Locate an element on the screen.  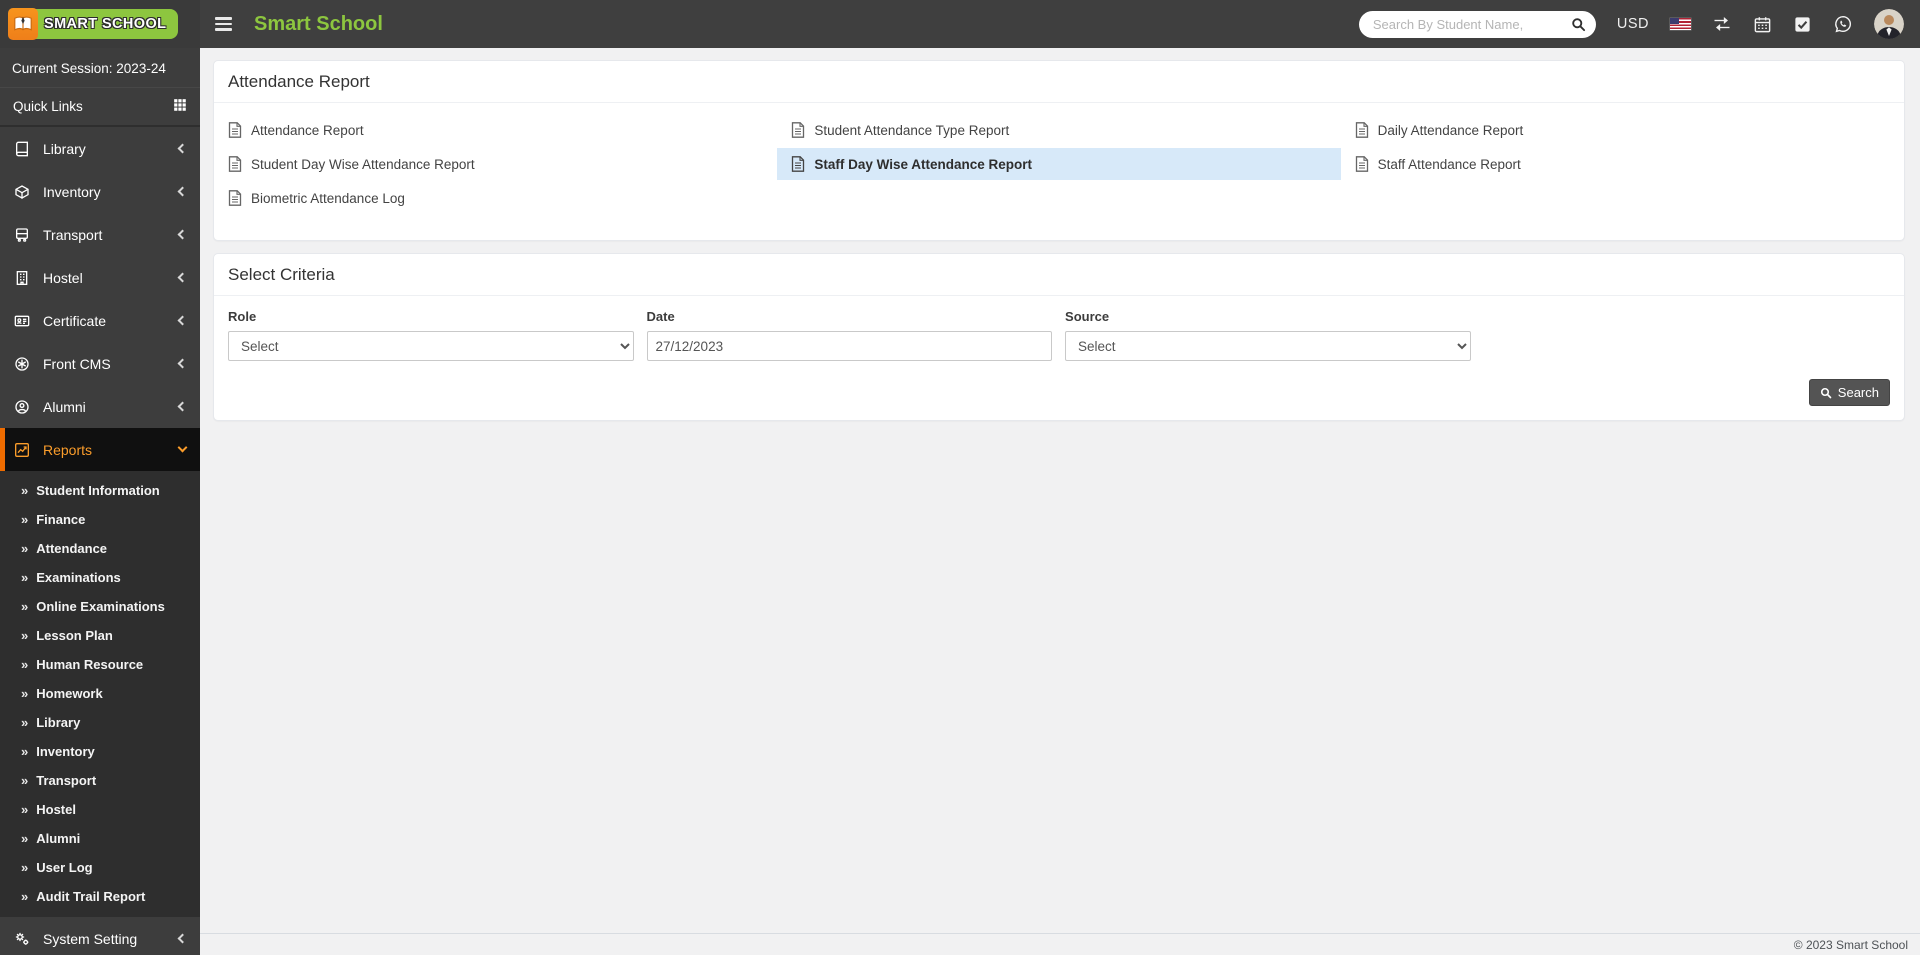
currency-selector: USD is located at coordinates (1633, 24).